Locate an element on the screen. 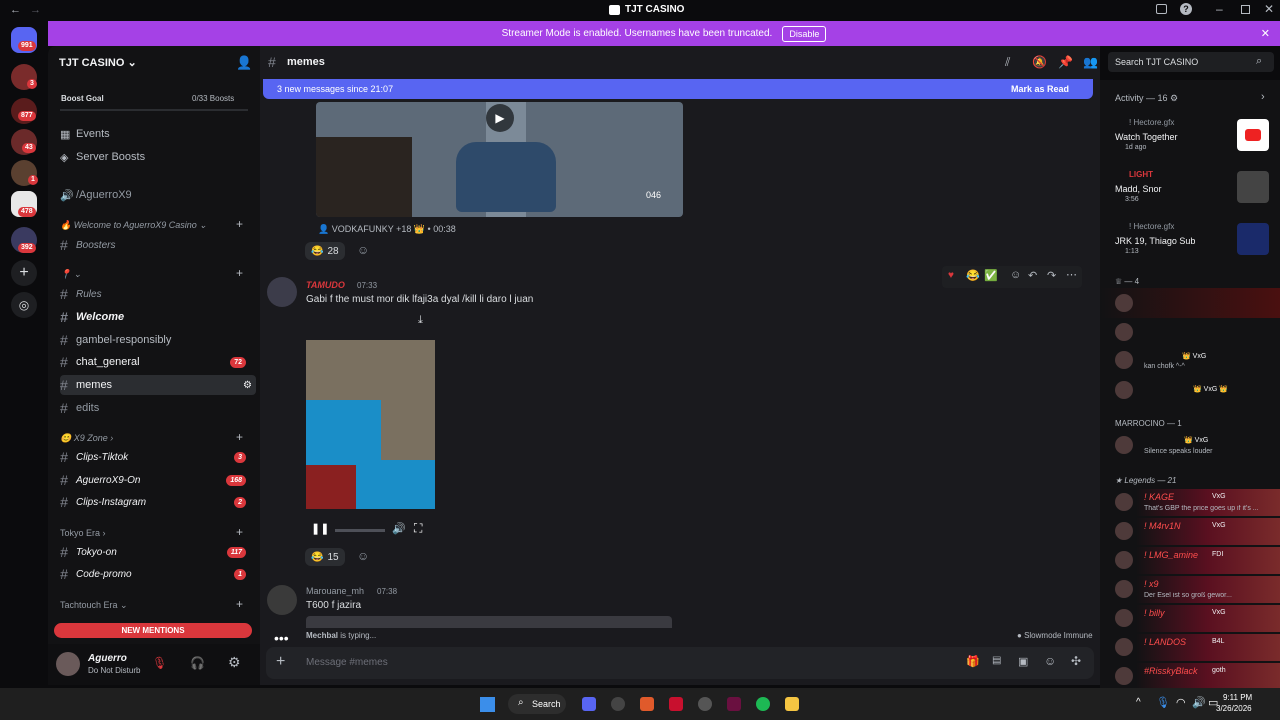 This screenshot has height=720, width=1280. new-messages-bar: 3 new messages since 21:07 Mark as Read is located at coordinates (678, 89).